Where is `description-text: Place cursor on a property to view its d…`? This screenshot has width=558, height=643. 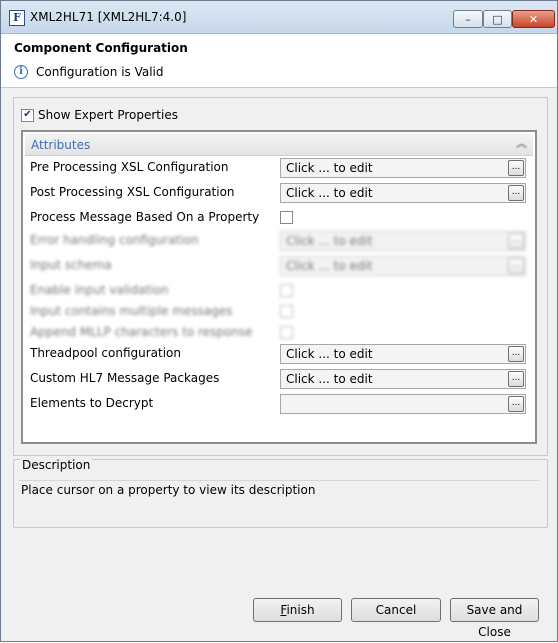
description-text: Place cursor on a property to view its d… is located at coordinates (168, 490).